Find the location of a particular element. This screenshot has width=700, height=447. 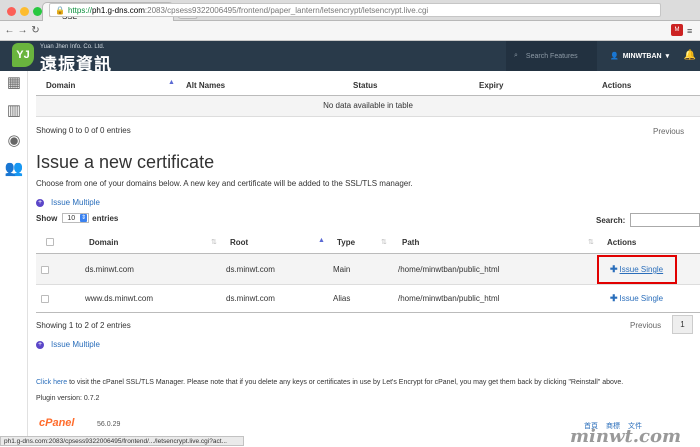

back-arrow-icon: ← is located at coordinates (9, 30).